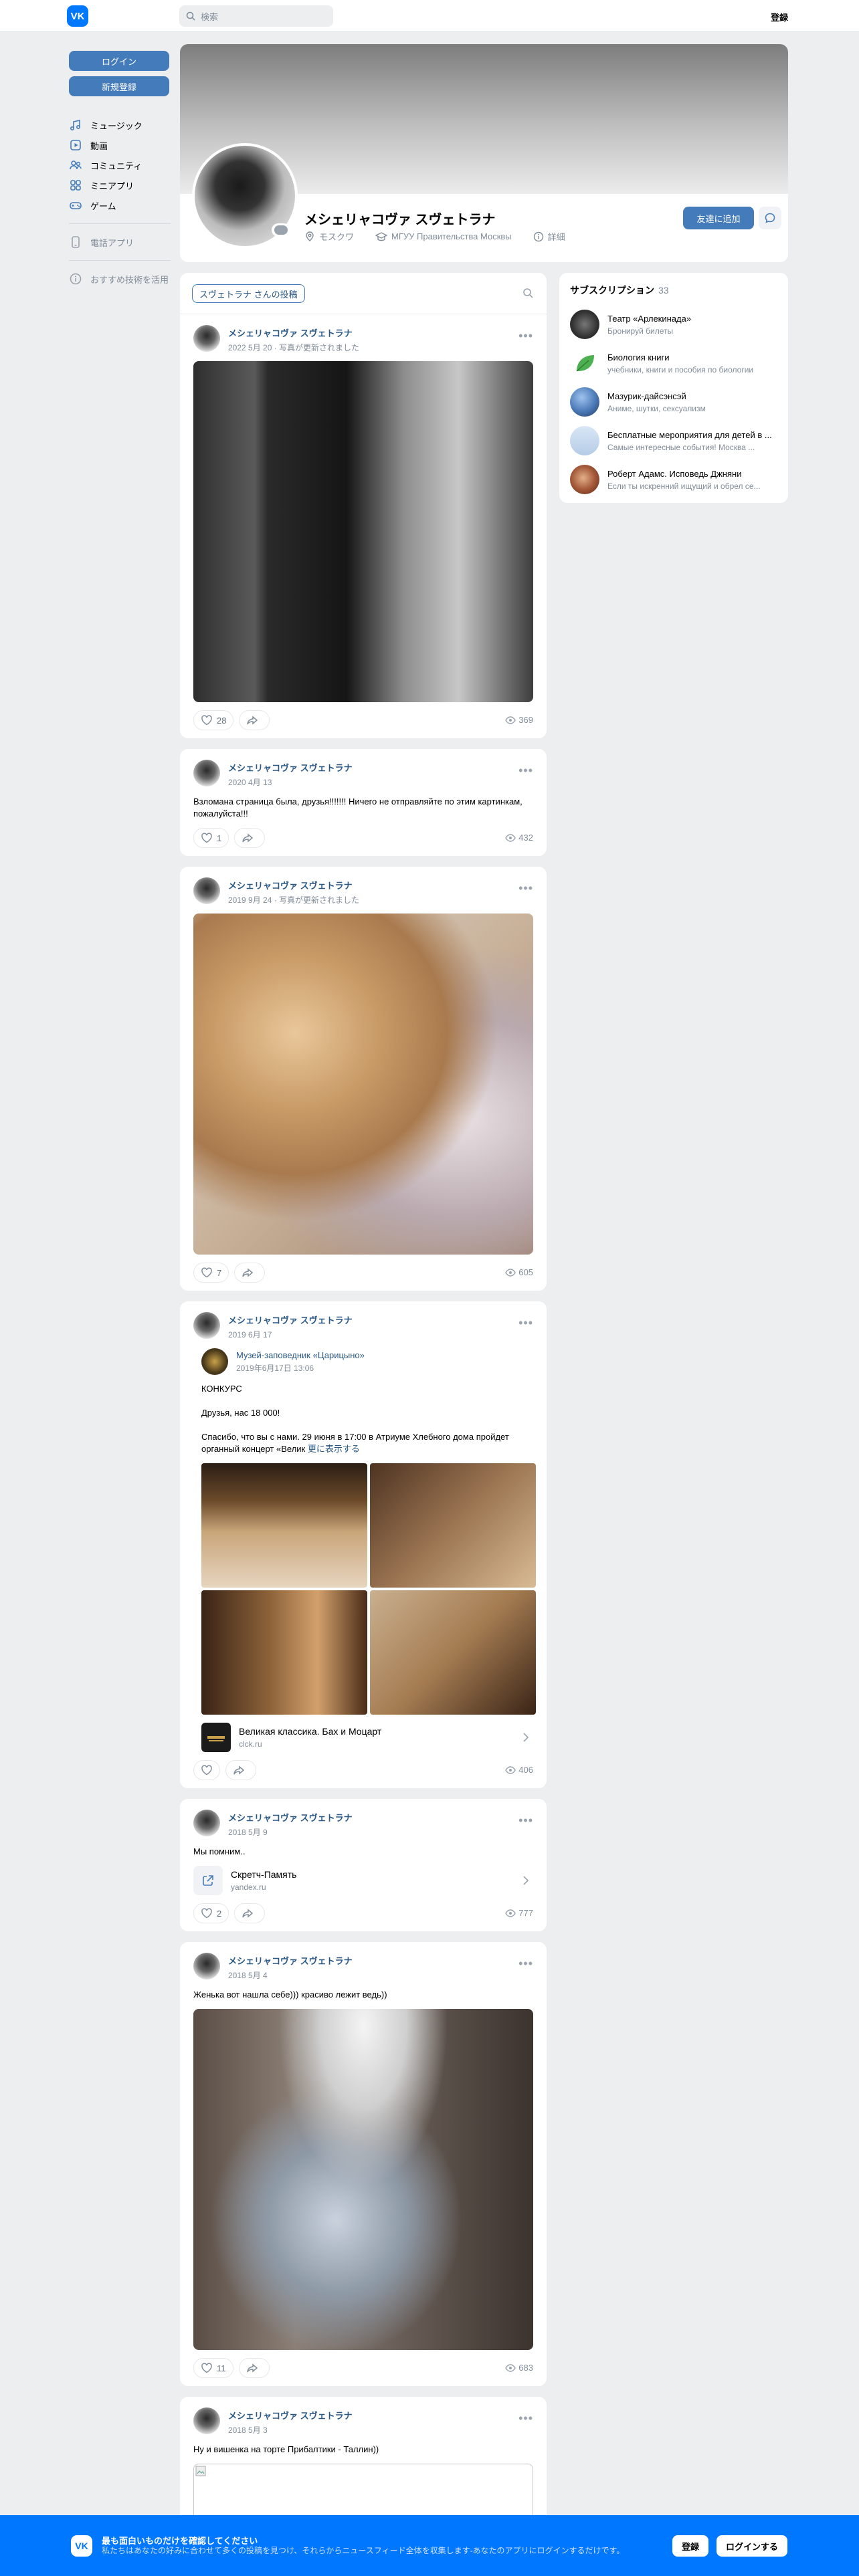  I want to click on details-label: 詳細, so click(556, 237).